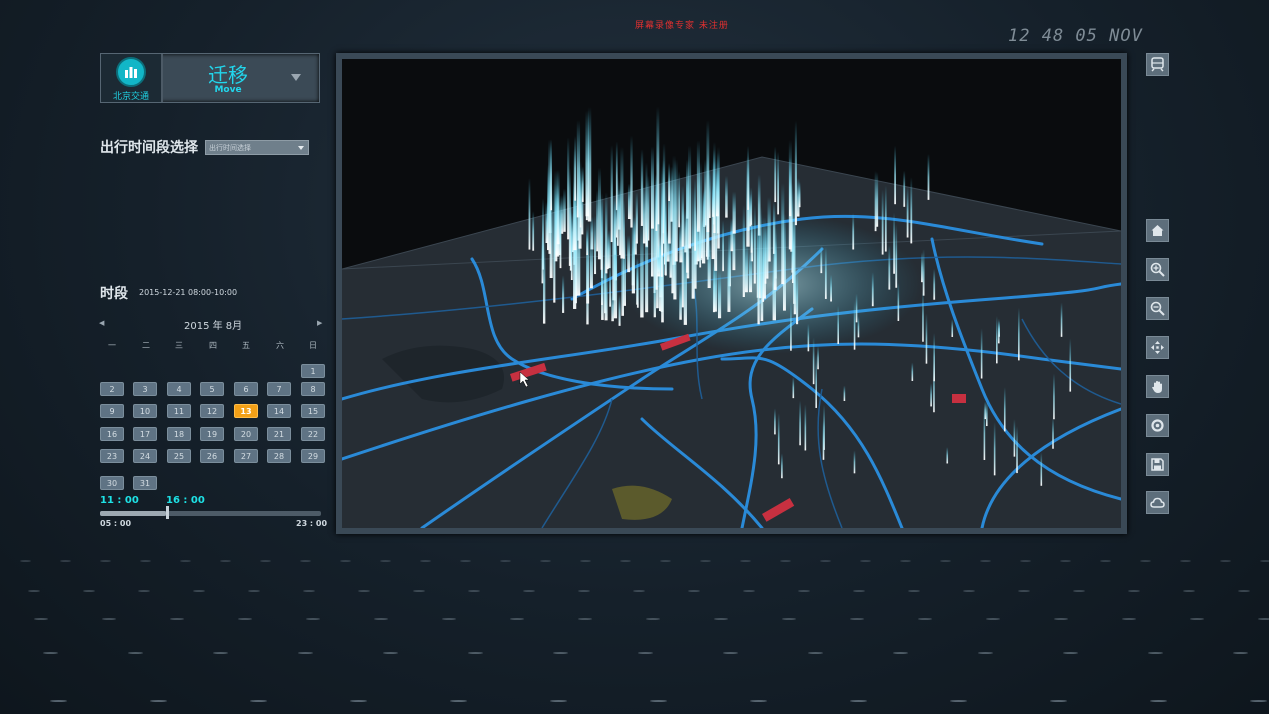 The width and height of the screenshot is (1269, 714). I want to click on weekday-label: 四, so click(213, 345).